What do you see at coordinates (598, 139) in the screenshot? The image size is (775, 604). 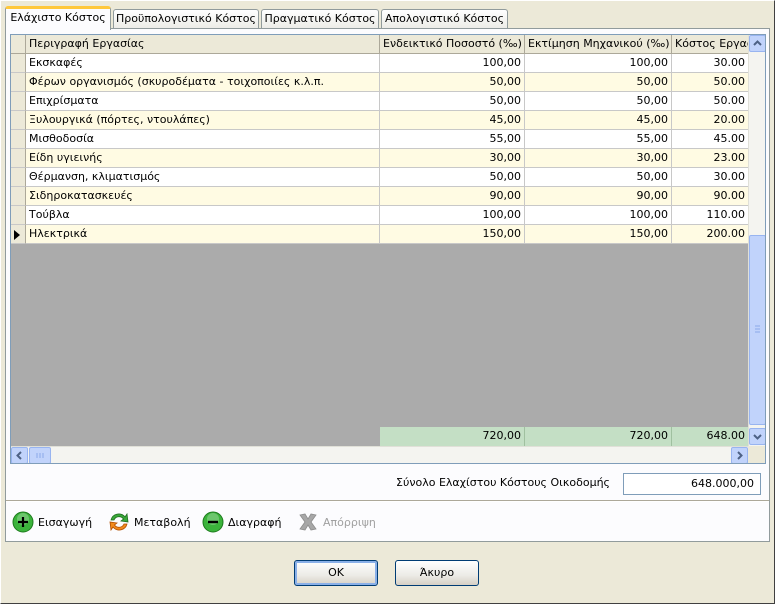 I see `cell-engineer-estimate: 55,00` at bounding box center [598, 139].